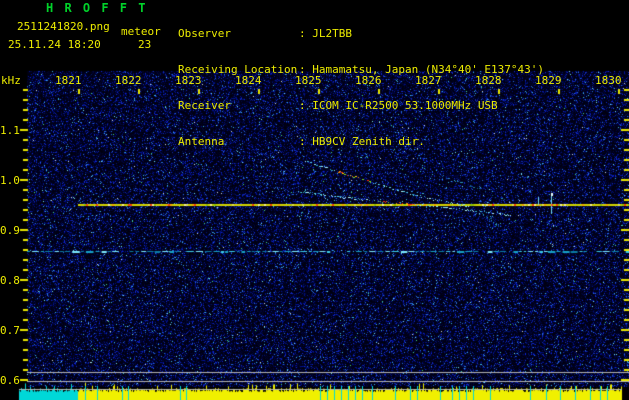 Image resolution: width=629 pixels, height=400 pixels. What do you see at coordinates (488, 80) in the screenshot?
I see `x-tick-label: 1828` at bounding box center [488, 80].